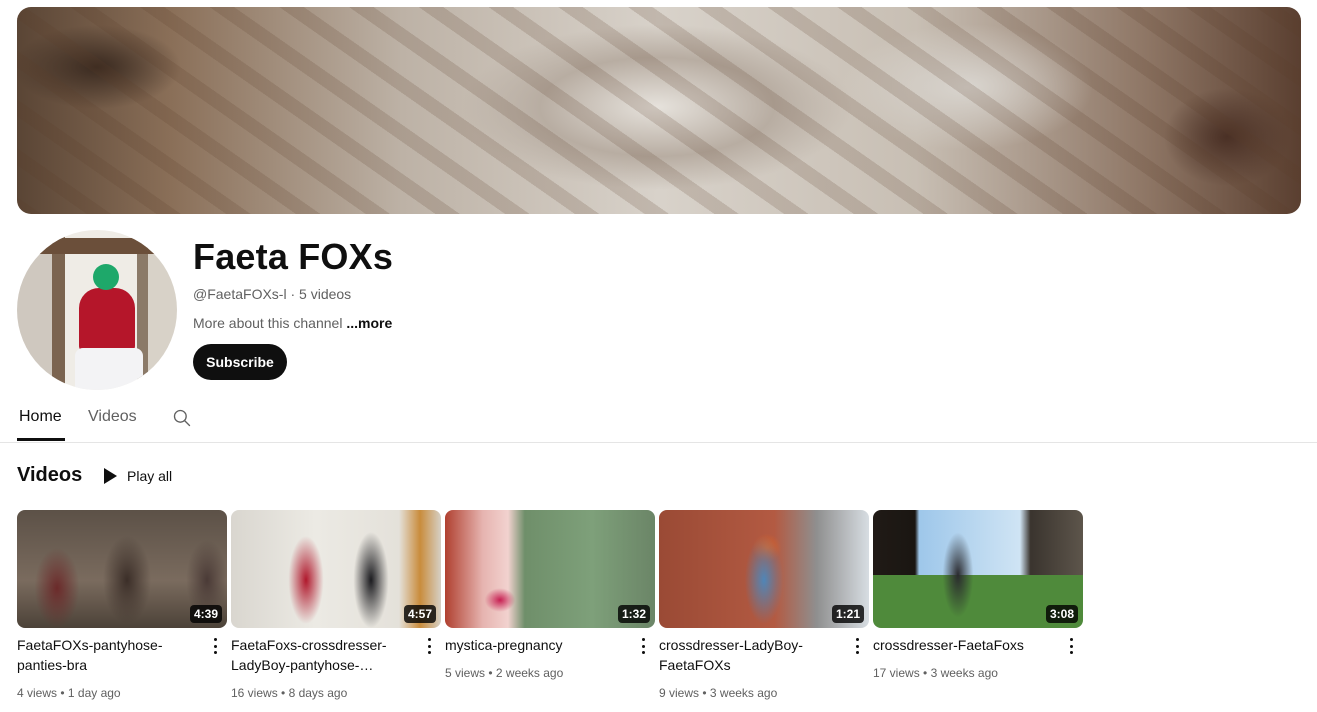  Describe the element at coordinates (369, 323) in the screenshot. I see `about-more: ...more` at that location.